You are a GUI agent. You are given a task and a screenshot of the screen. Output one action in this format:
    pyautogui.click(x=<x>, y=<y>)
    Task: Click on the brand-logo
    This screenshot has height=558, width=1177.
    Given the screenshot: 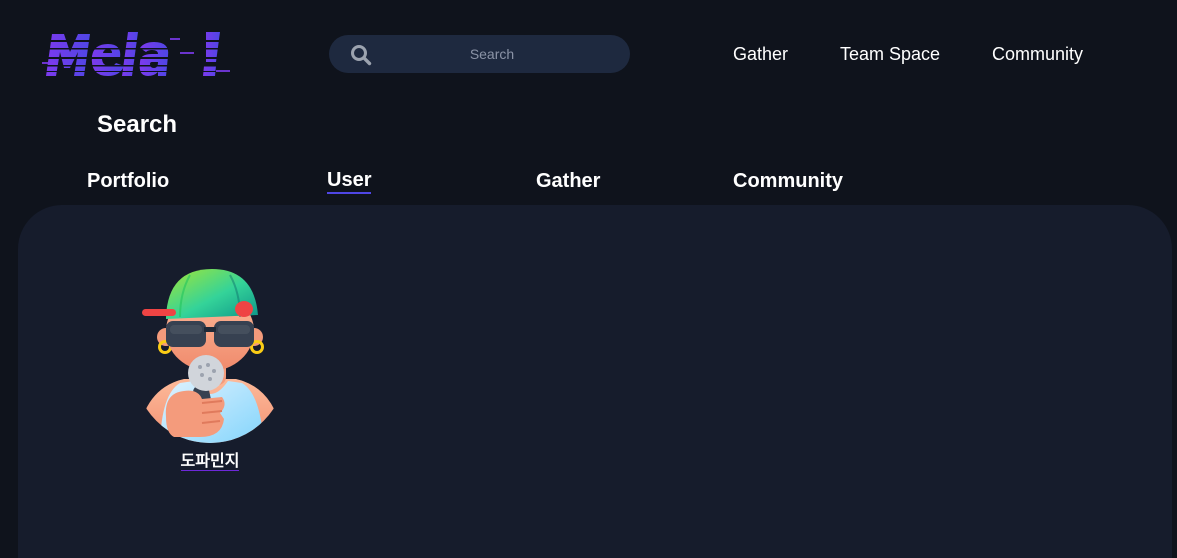 What is the action you would take?
    pyautogui.click(x=136, y=55)
    